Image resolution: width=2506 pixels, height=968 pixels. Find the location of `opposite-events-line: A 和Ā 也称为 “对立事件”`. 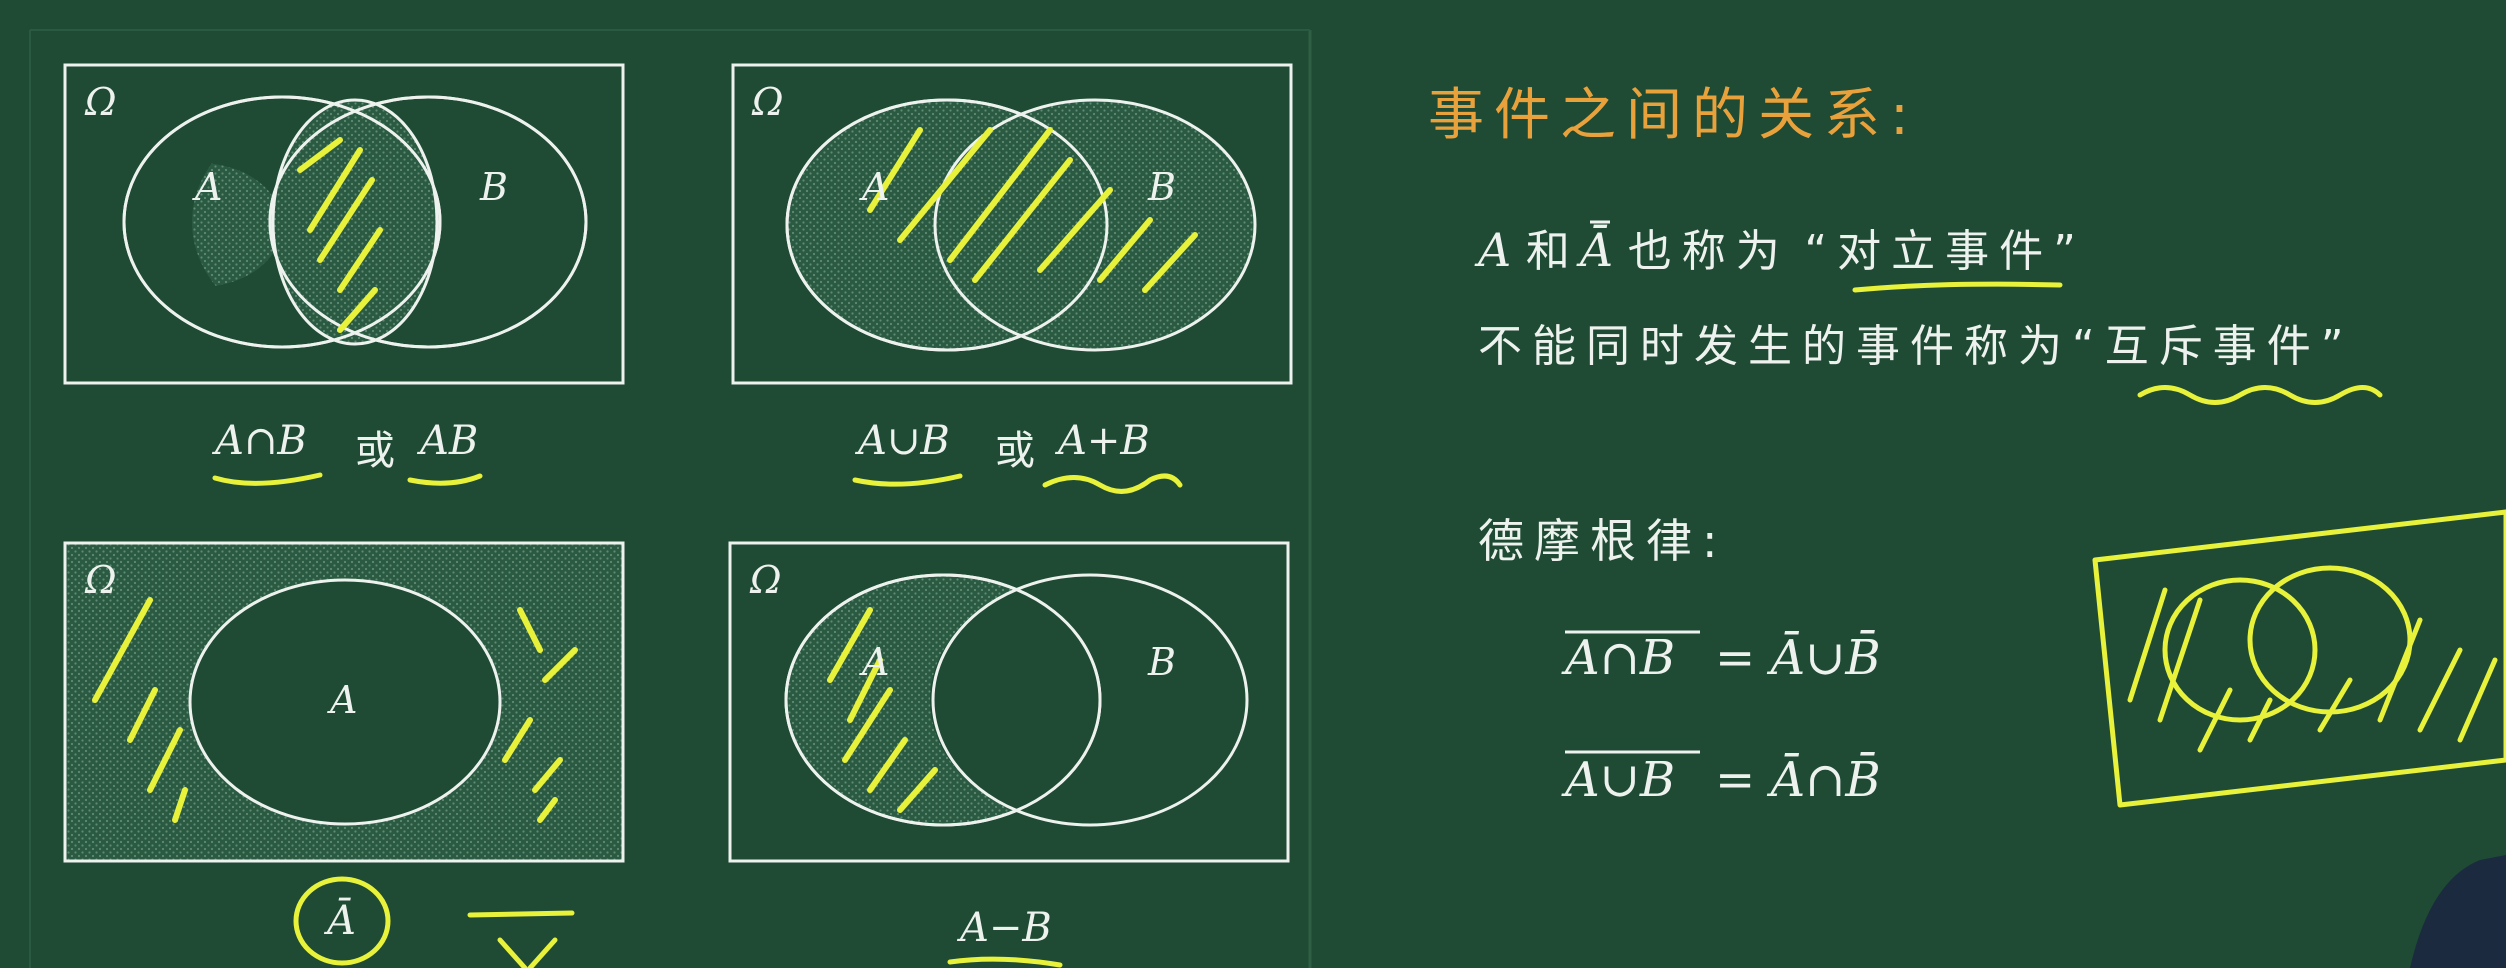

opposite-events-line: A 和Ā 也称为 “对立事件” is located at coordinates (1782, 247).